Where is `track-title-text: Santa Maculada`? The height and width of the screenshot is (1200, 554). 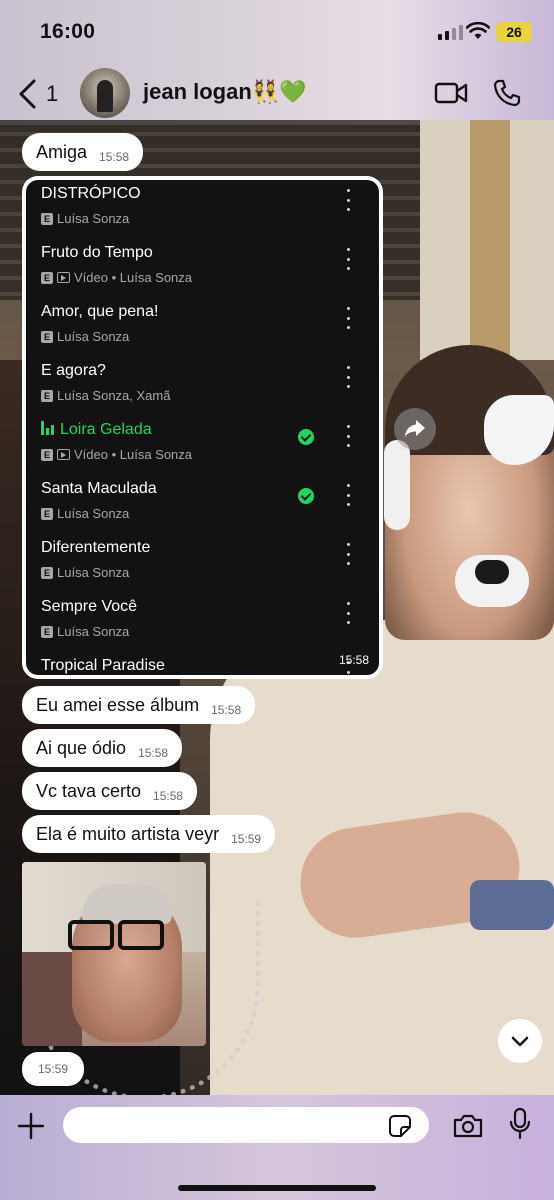
track-title-text: Santa Maculada is located at coordinates (99, 488).